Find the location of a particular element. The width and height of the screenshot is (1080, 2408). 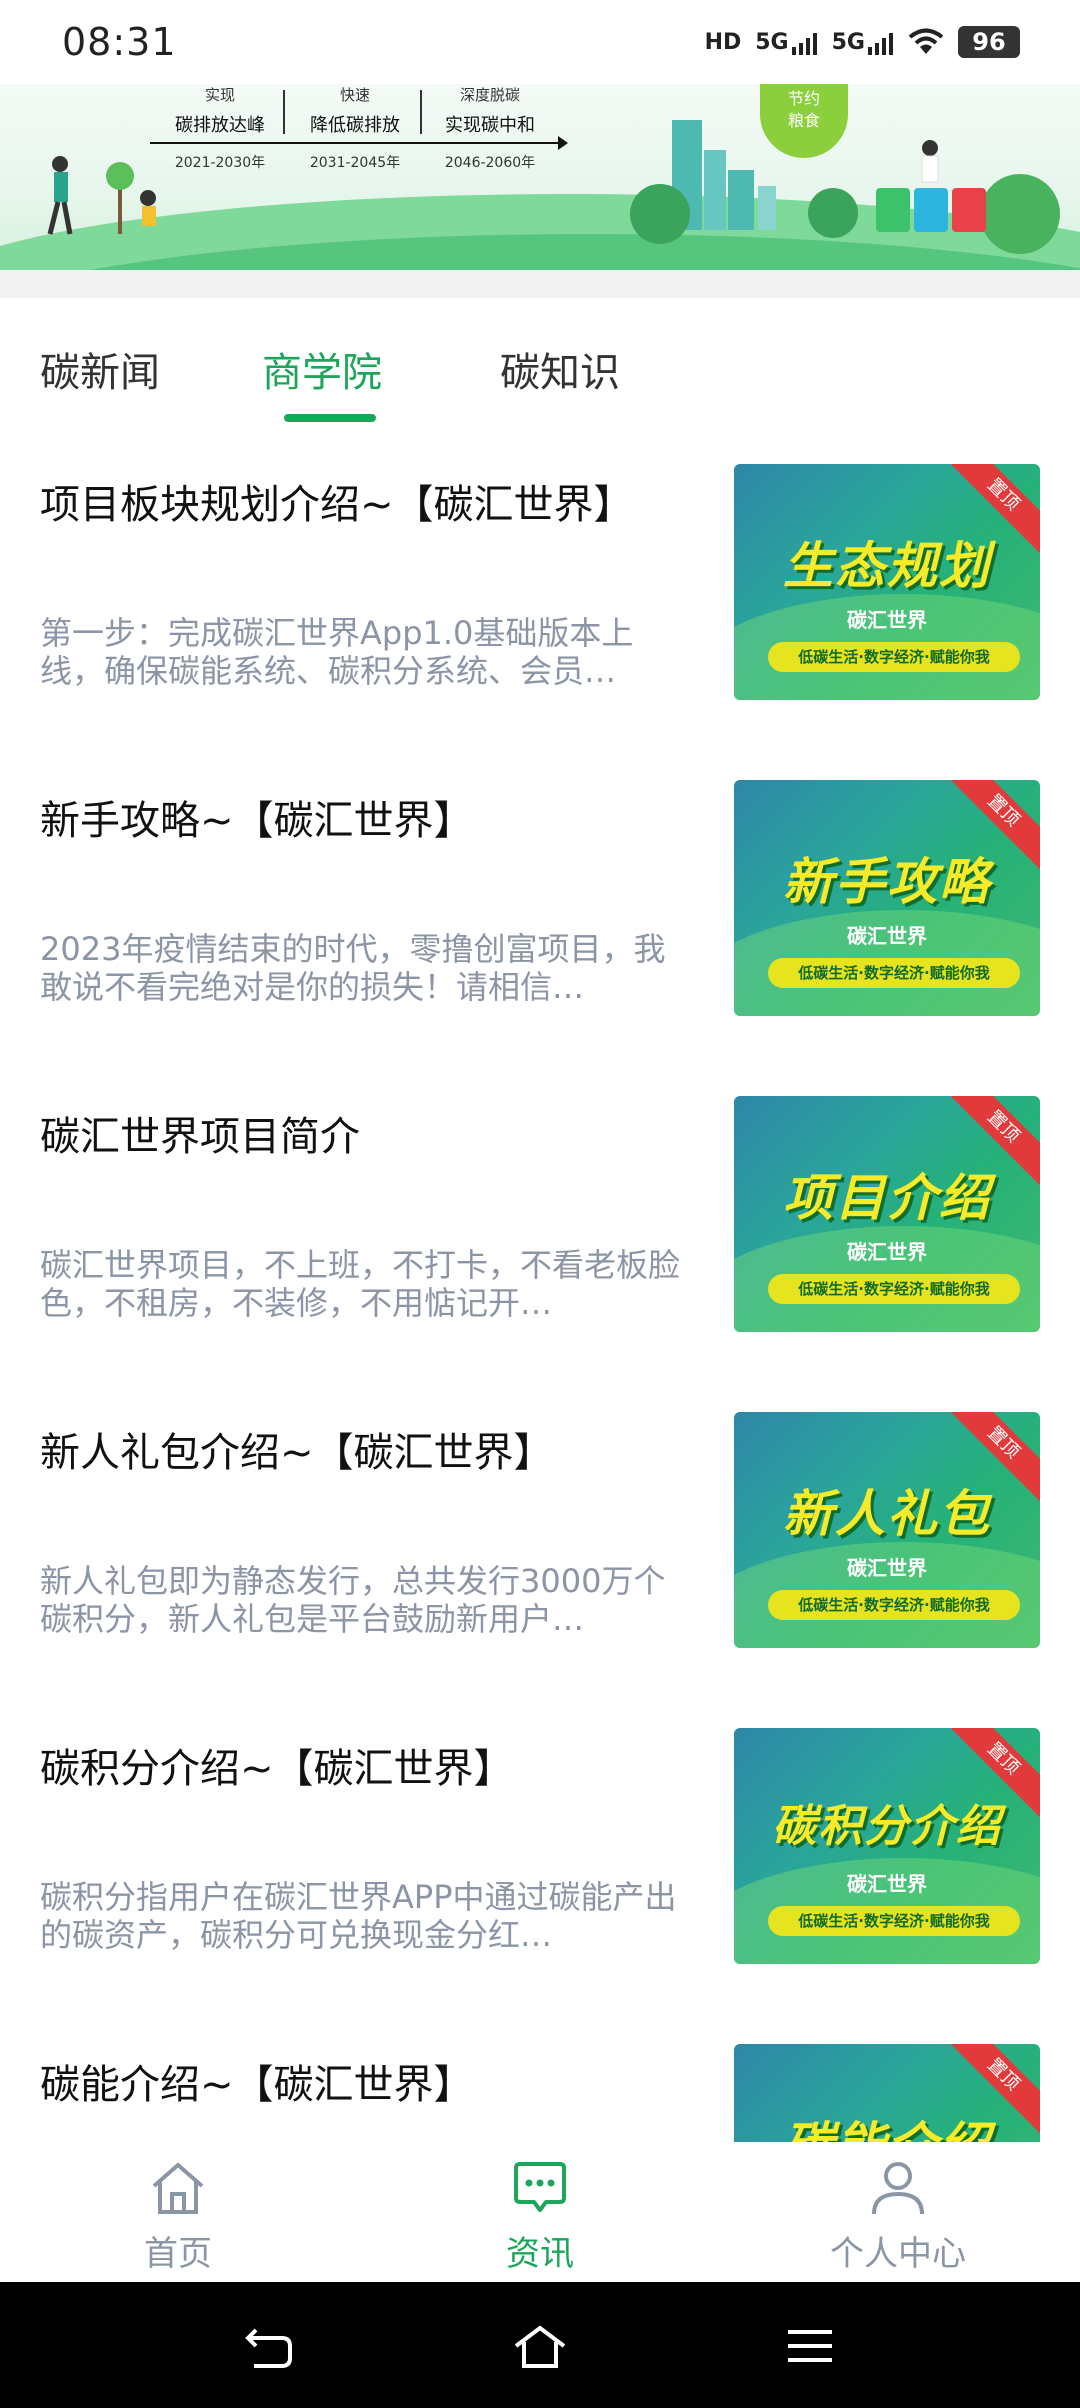

tab-carbon-knowledge: 碳知识 is located at coordinates (560, 369).